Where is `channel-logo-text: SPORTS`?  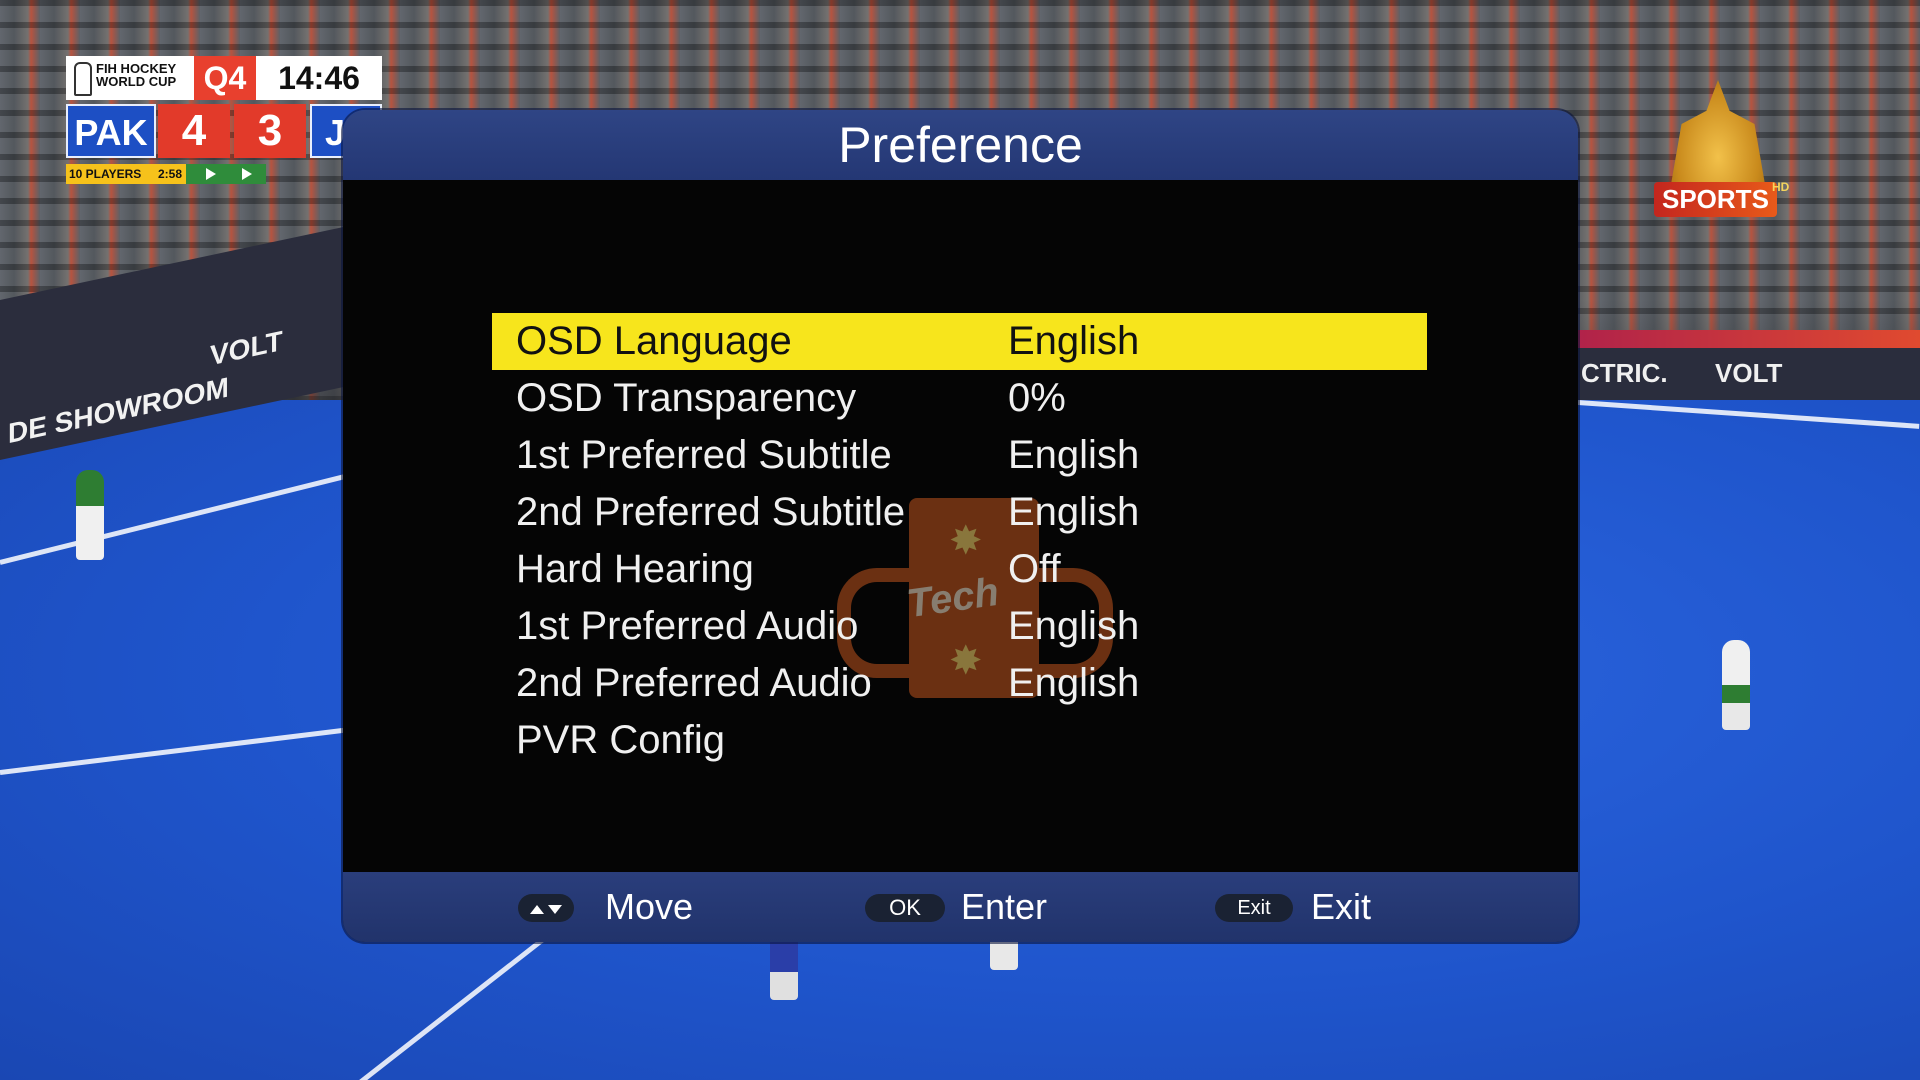 channel-logo-text: SPORTS is located at coordinates (1715, 199).